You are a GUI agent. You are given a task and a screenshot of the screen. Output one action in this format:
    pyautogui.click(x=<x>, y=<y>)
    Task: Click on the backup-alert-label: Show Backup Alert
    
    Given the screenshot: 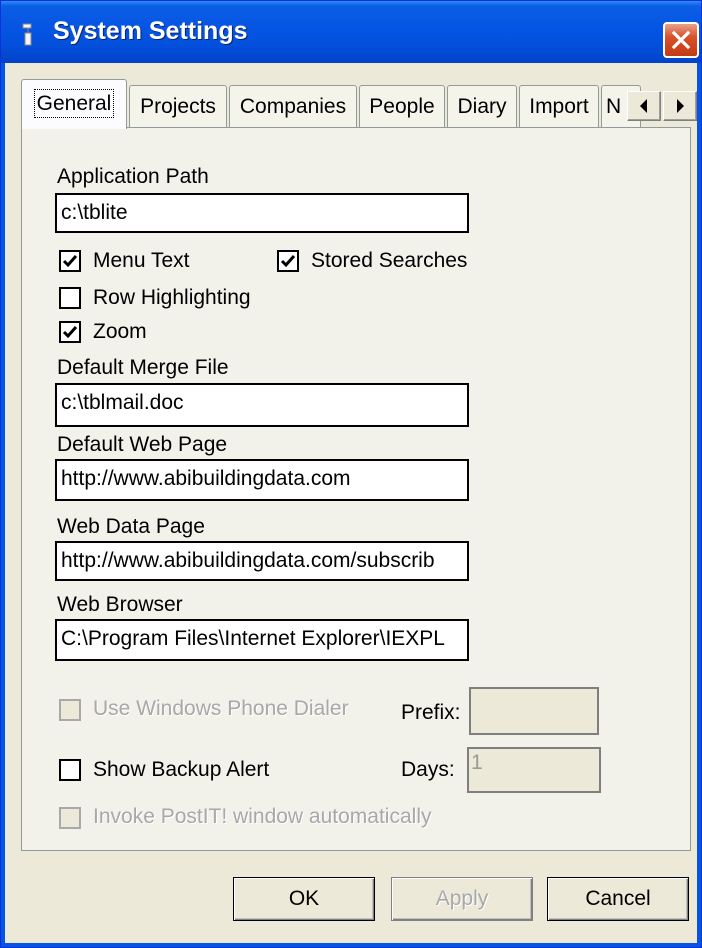 What is the action you would take?
    pyautogui.click(x=181, y=769)
    